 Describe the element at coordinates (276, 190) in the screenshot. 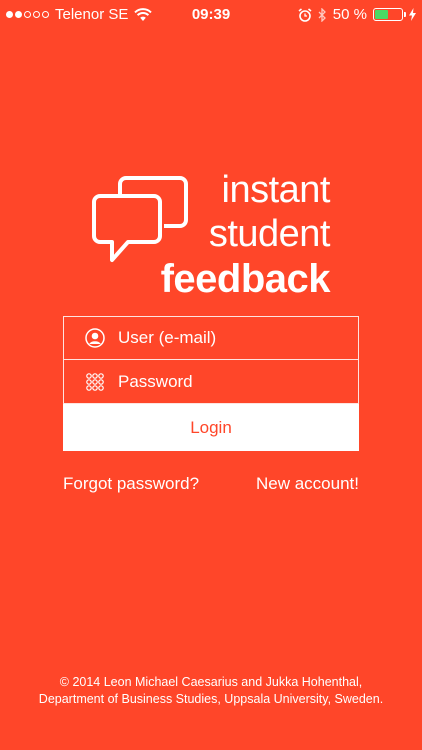

I see `logo-line-instant: instant` at that location.